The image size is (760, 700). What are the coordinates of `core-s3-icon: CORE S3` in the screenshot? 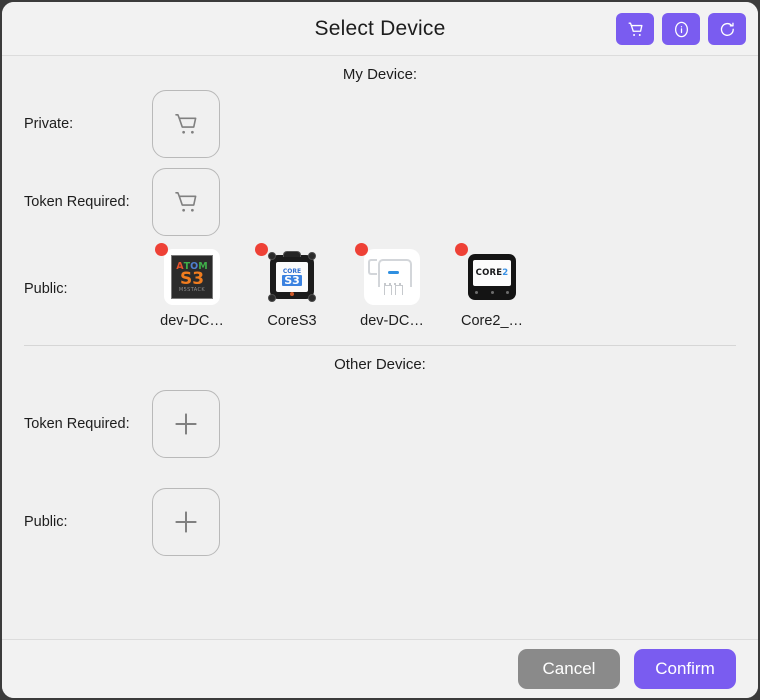 It's located at (292, 277).